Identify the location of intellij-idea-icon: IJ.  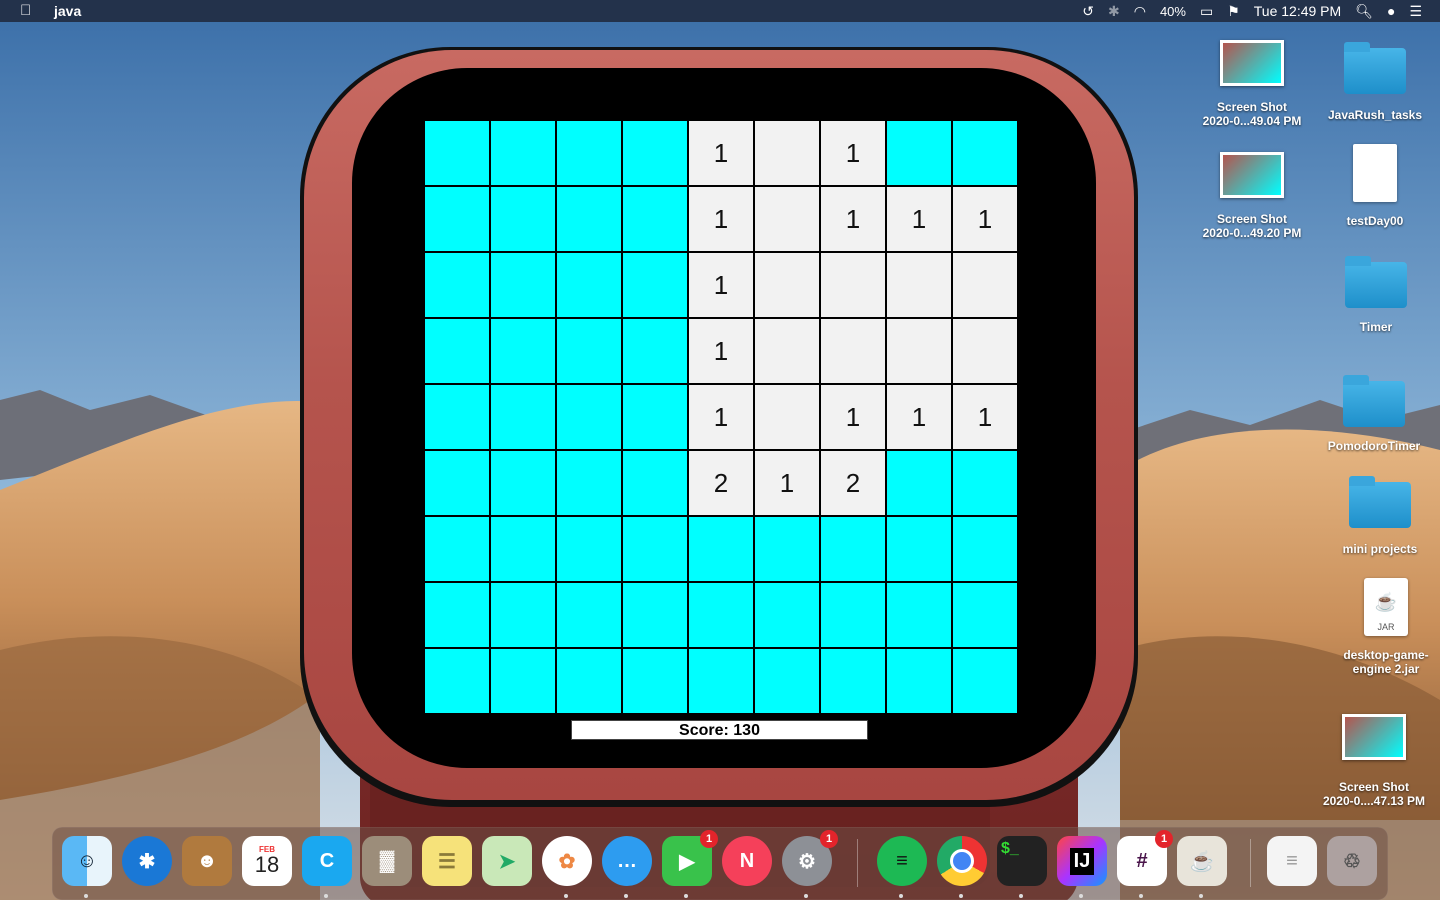
(1082, 867).